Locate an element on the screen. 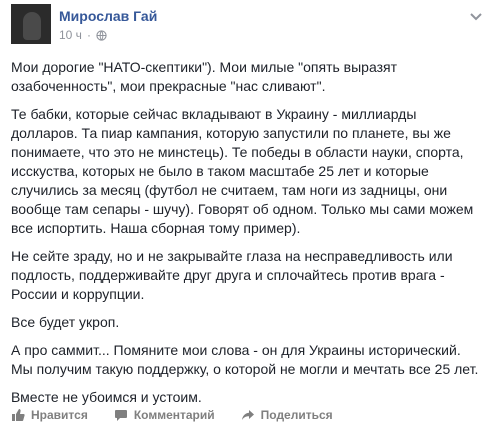  post-actions: Нравится Комментарий Поделиться is located at coordinates (172, 415).